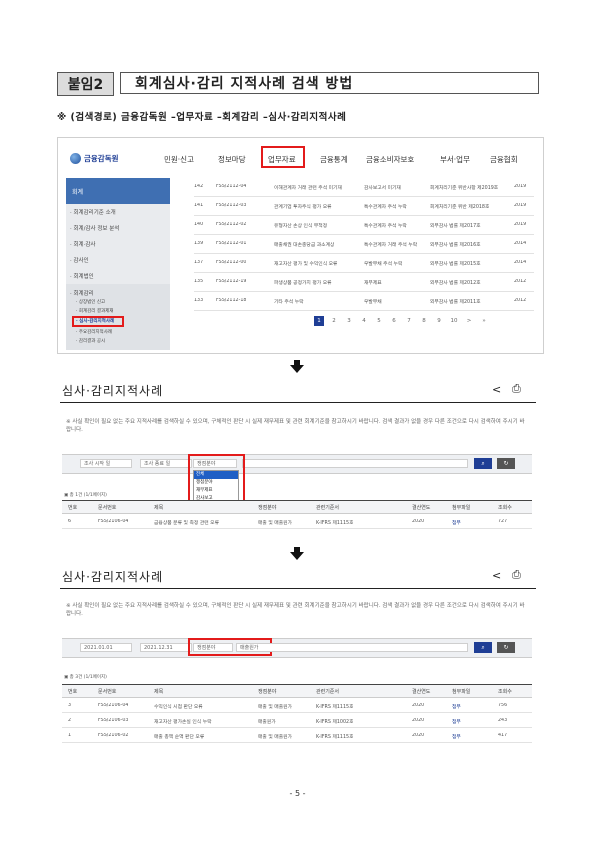  What do you see at coordinates (82, 276) in the screenshot?
I see `sidebar-item-4: · 회계법인` at bounding box center [82, 276].